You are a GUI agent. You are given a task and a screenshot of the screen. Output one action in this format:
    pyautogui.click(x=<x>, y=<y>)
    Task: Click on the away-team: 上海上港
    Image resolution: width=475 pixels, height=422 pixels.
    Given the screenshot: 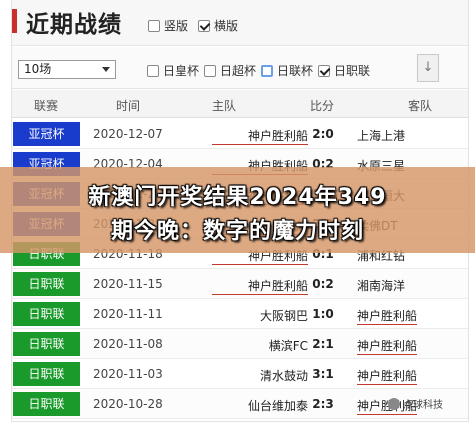 What is the action you would take?
    pyautogui.click(x=381, y=135)
    